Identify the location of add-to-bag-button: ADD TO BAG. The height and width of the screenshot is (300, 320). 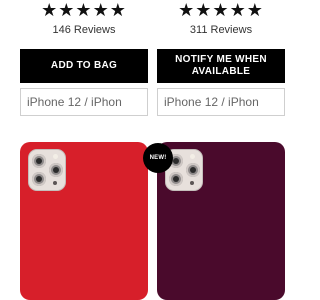
(84, 66).